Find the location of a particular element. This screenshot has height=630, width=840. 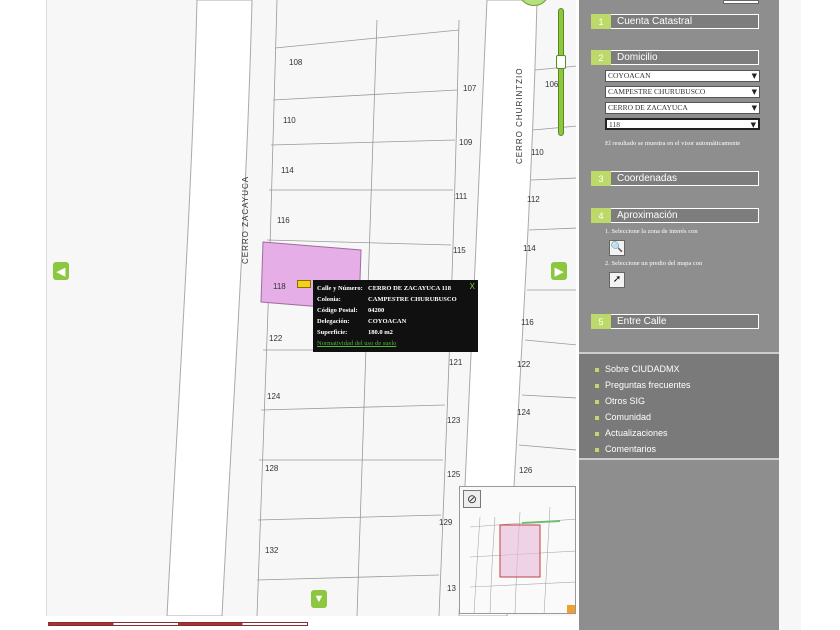

street-label-churintzio: CERRO CHURINTZIO is located at coordinates (519, 115).